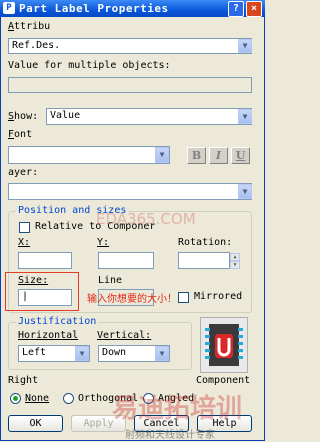  What do you see at coordinates (196, 155) in the screenshot?
I see `bold-button: B` at bounding box center [196, 155].